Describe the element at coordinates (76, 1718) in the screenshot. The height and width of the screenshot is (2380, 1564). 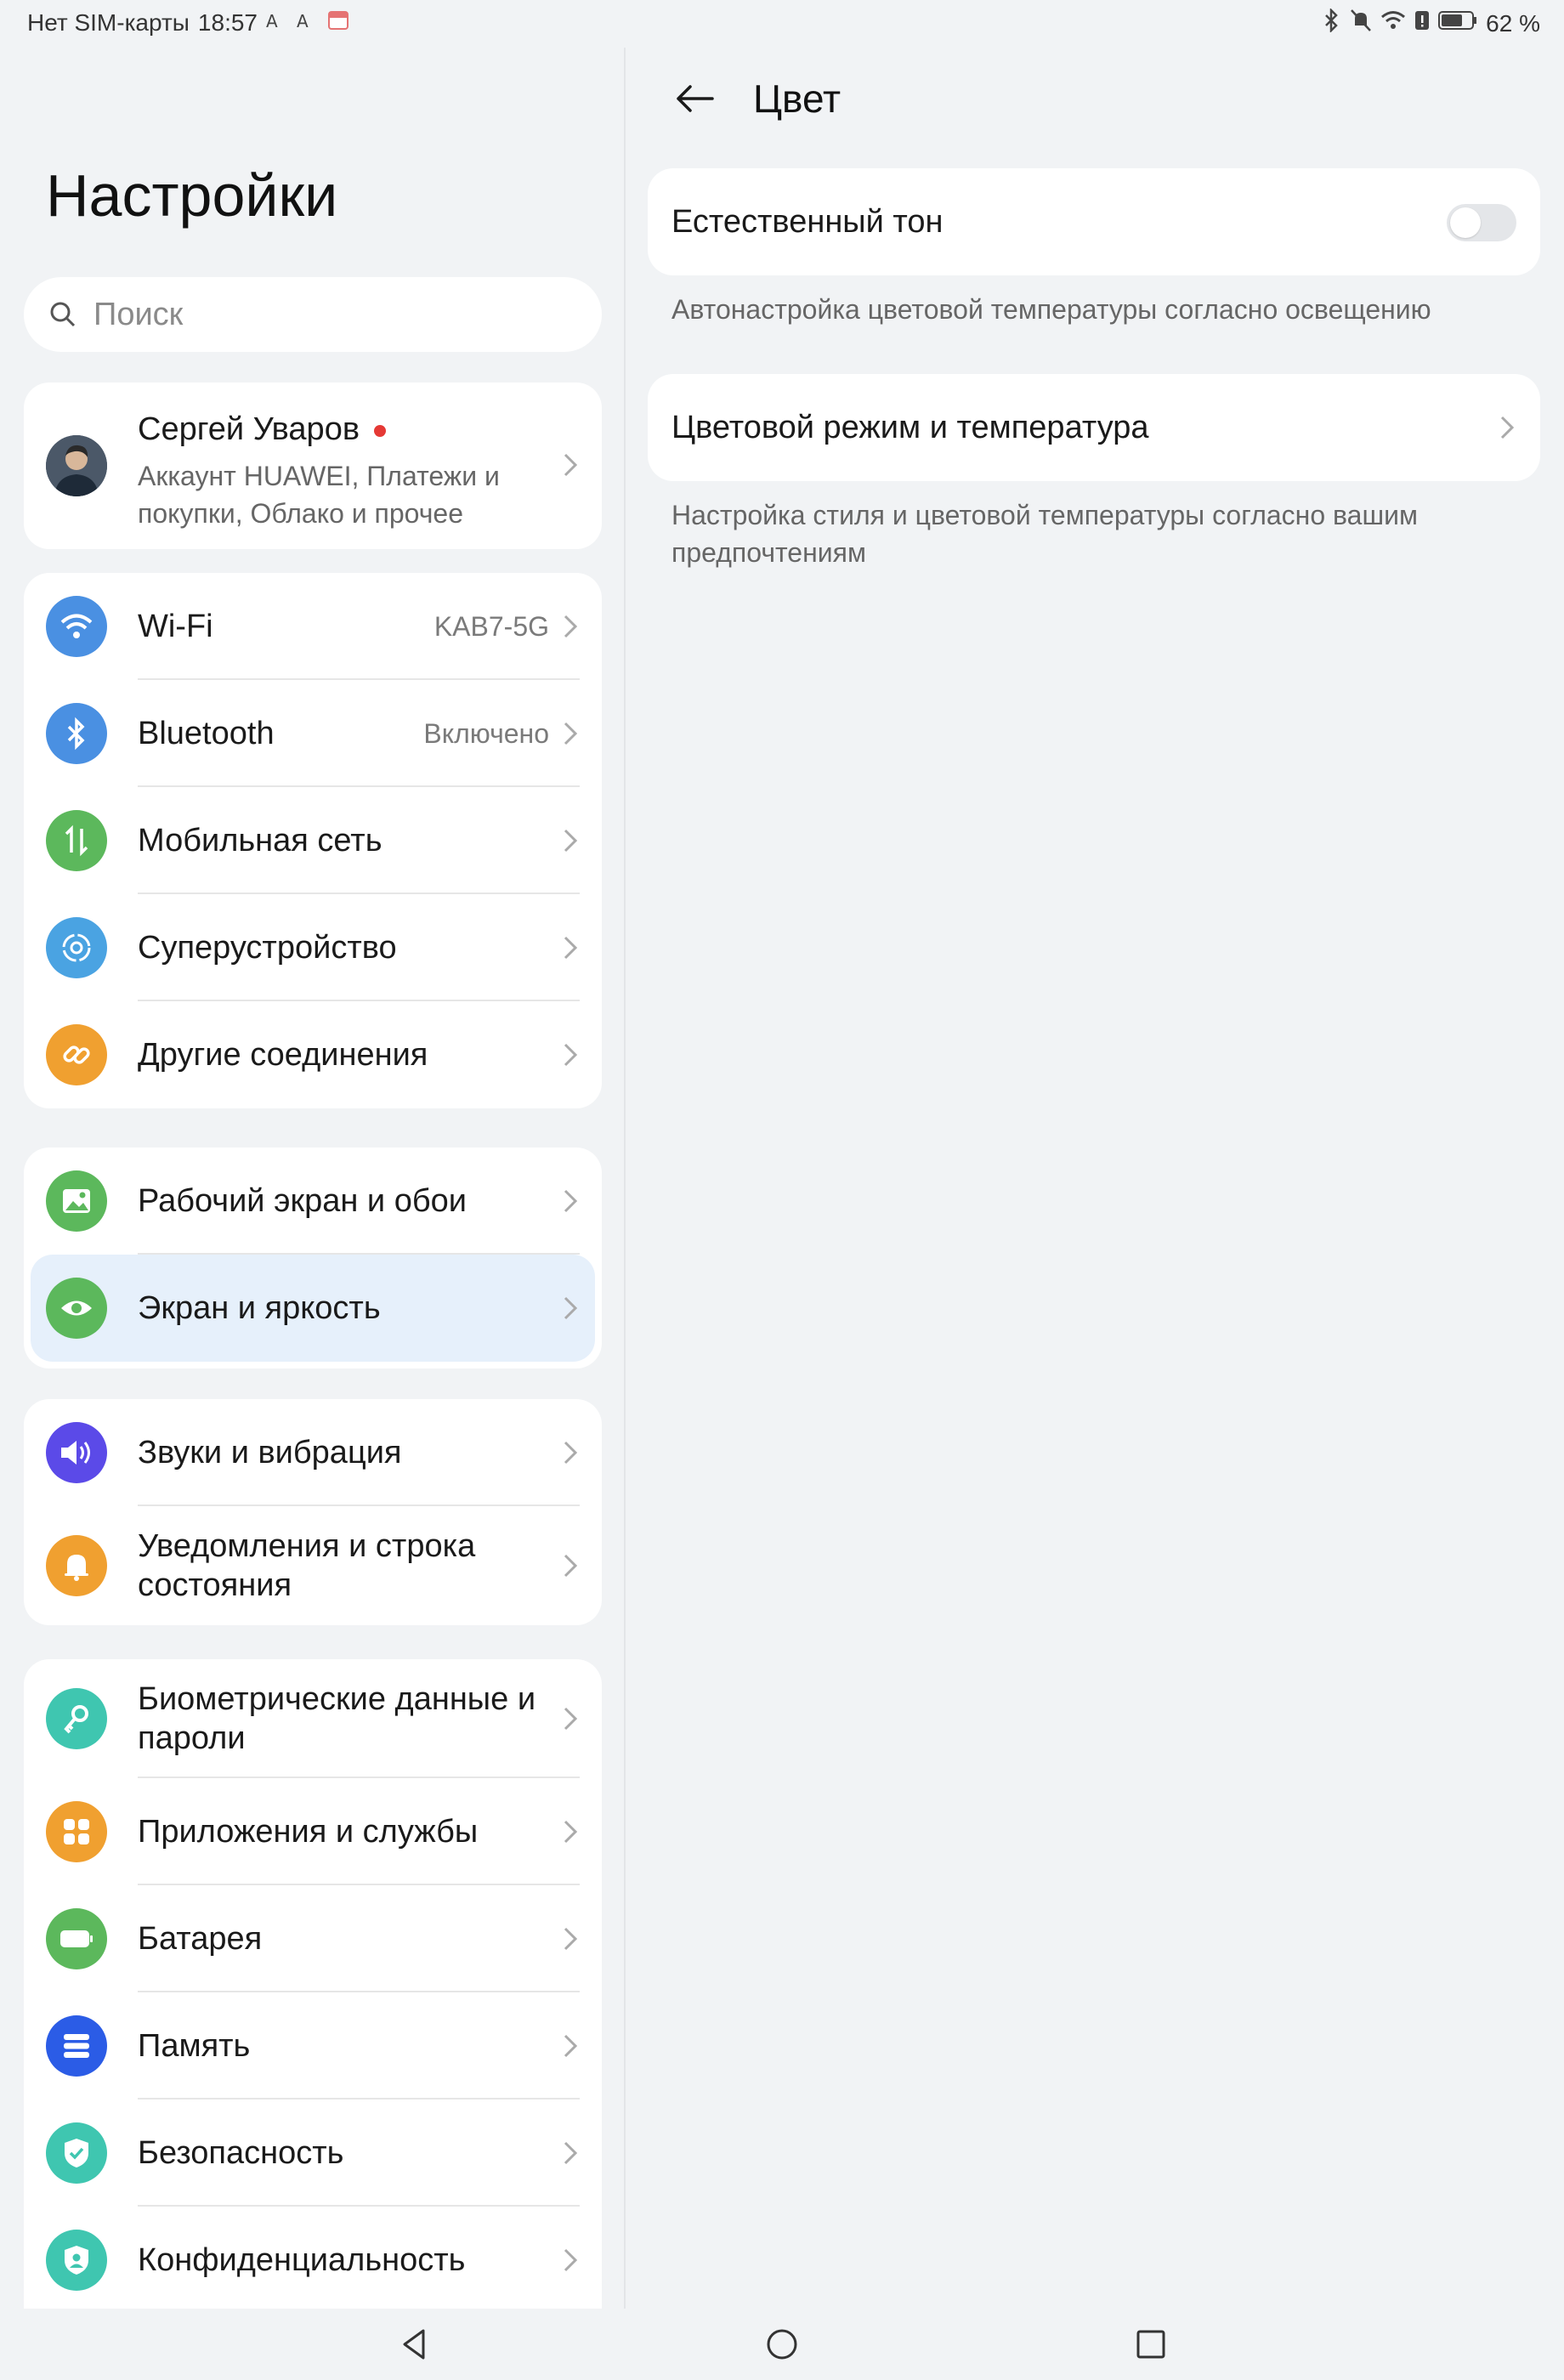
I see `key-icon` at that location.